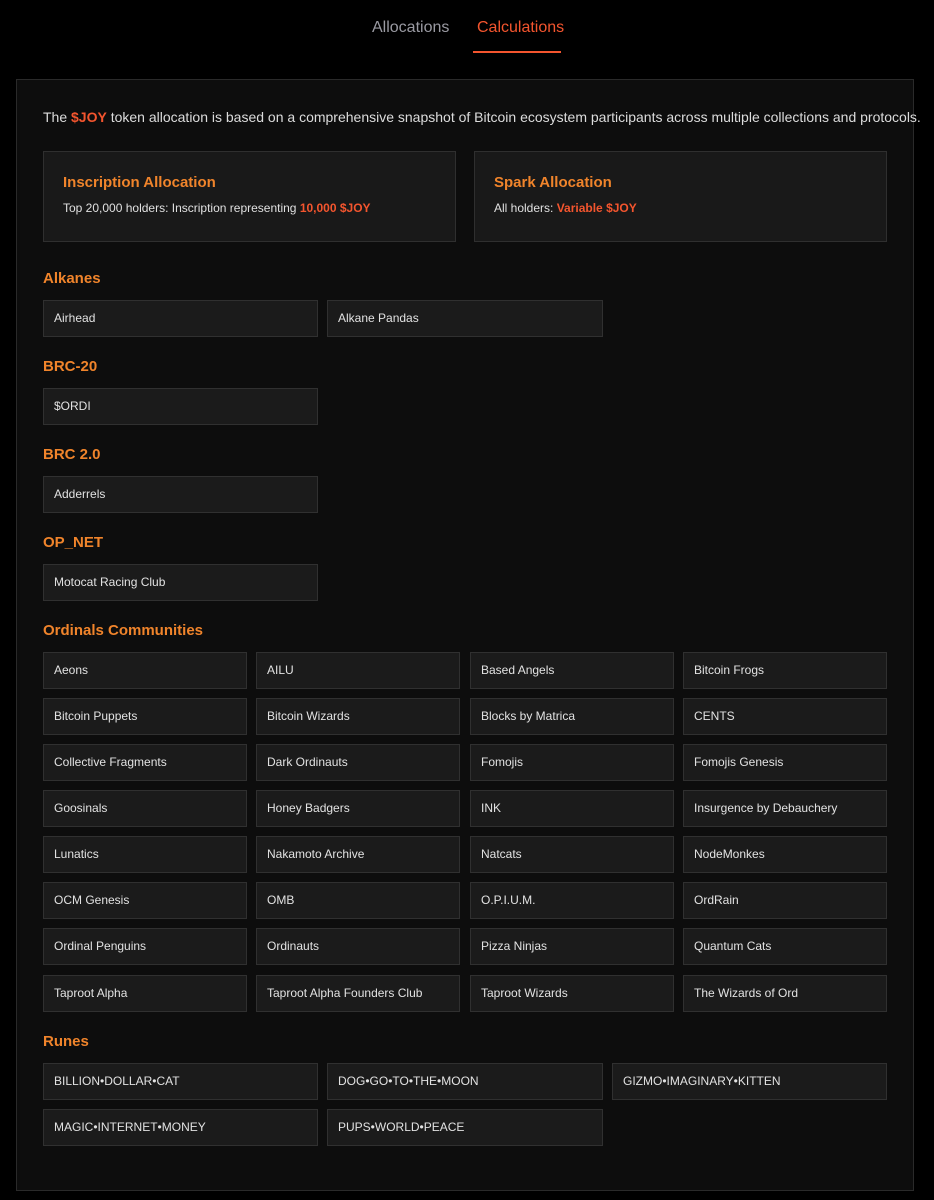  What do you see at coordinates (72, 454) in the screenshot?
I see `section-title-brc2: BRC 2.0` at bounding box center [72, 454].